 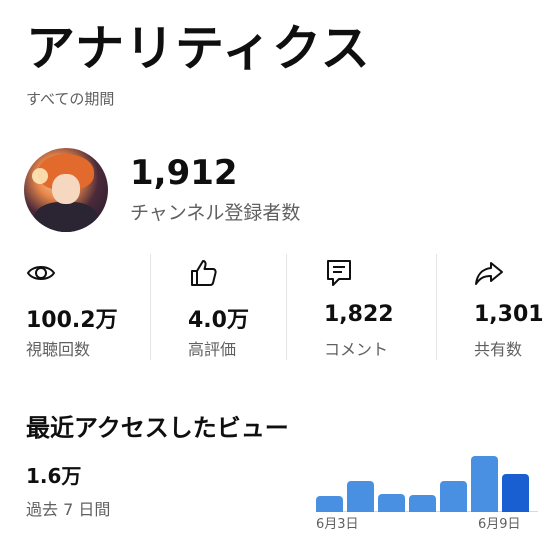 I want to click on stat-label: 共有数, so click(x=498, y=349).